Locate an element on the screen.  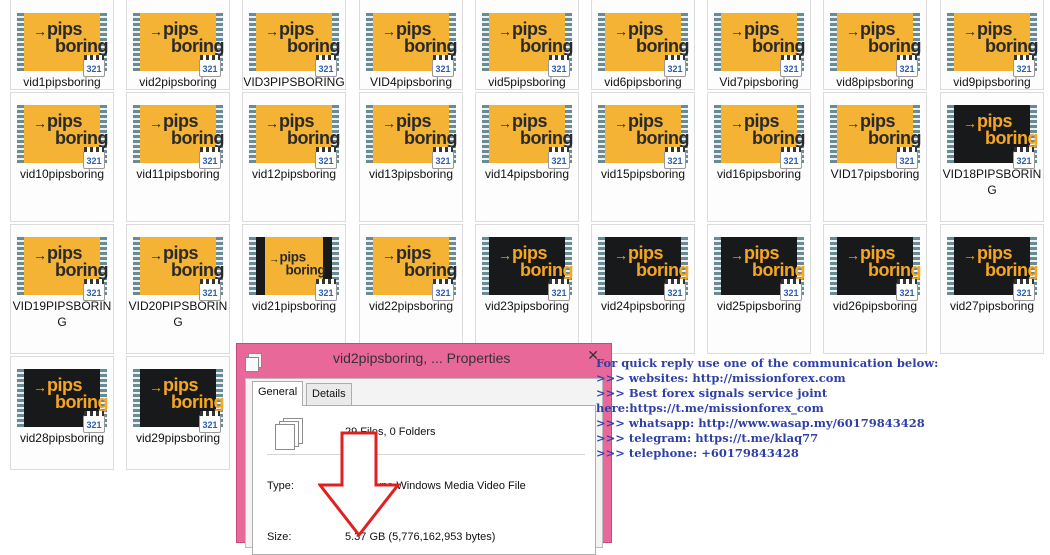
file-tile: → pips boring 321 VID4pipsboring is located at coordinates (411, 45).